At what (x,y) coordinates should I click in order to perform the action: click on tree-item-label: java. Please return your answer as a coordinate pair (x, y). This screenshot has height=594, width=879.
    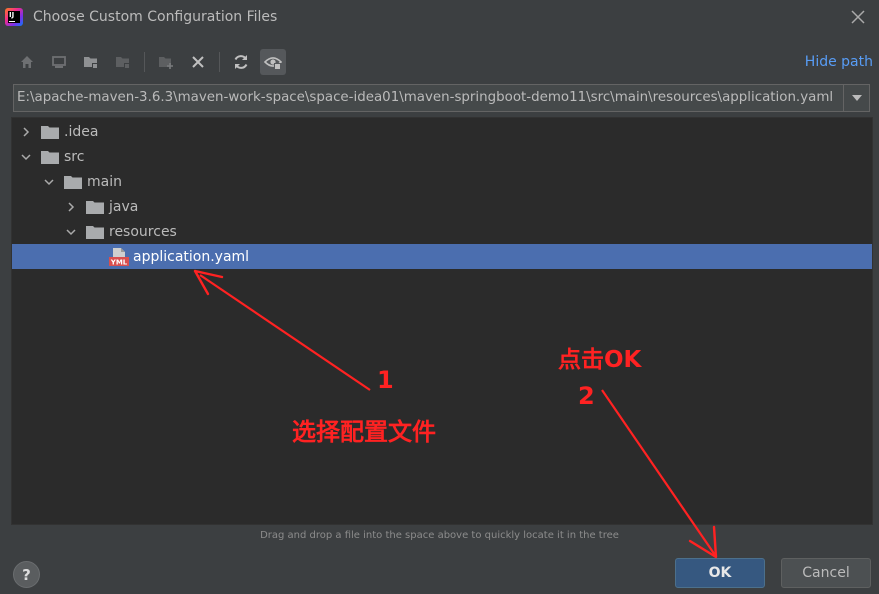
    Looking at the image, I should click on (124, 206).